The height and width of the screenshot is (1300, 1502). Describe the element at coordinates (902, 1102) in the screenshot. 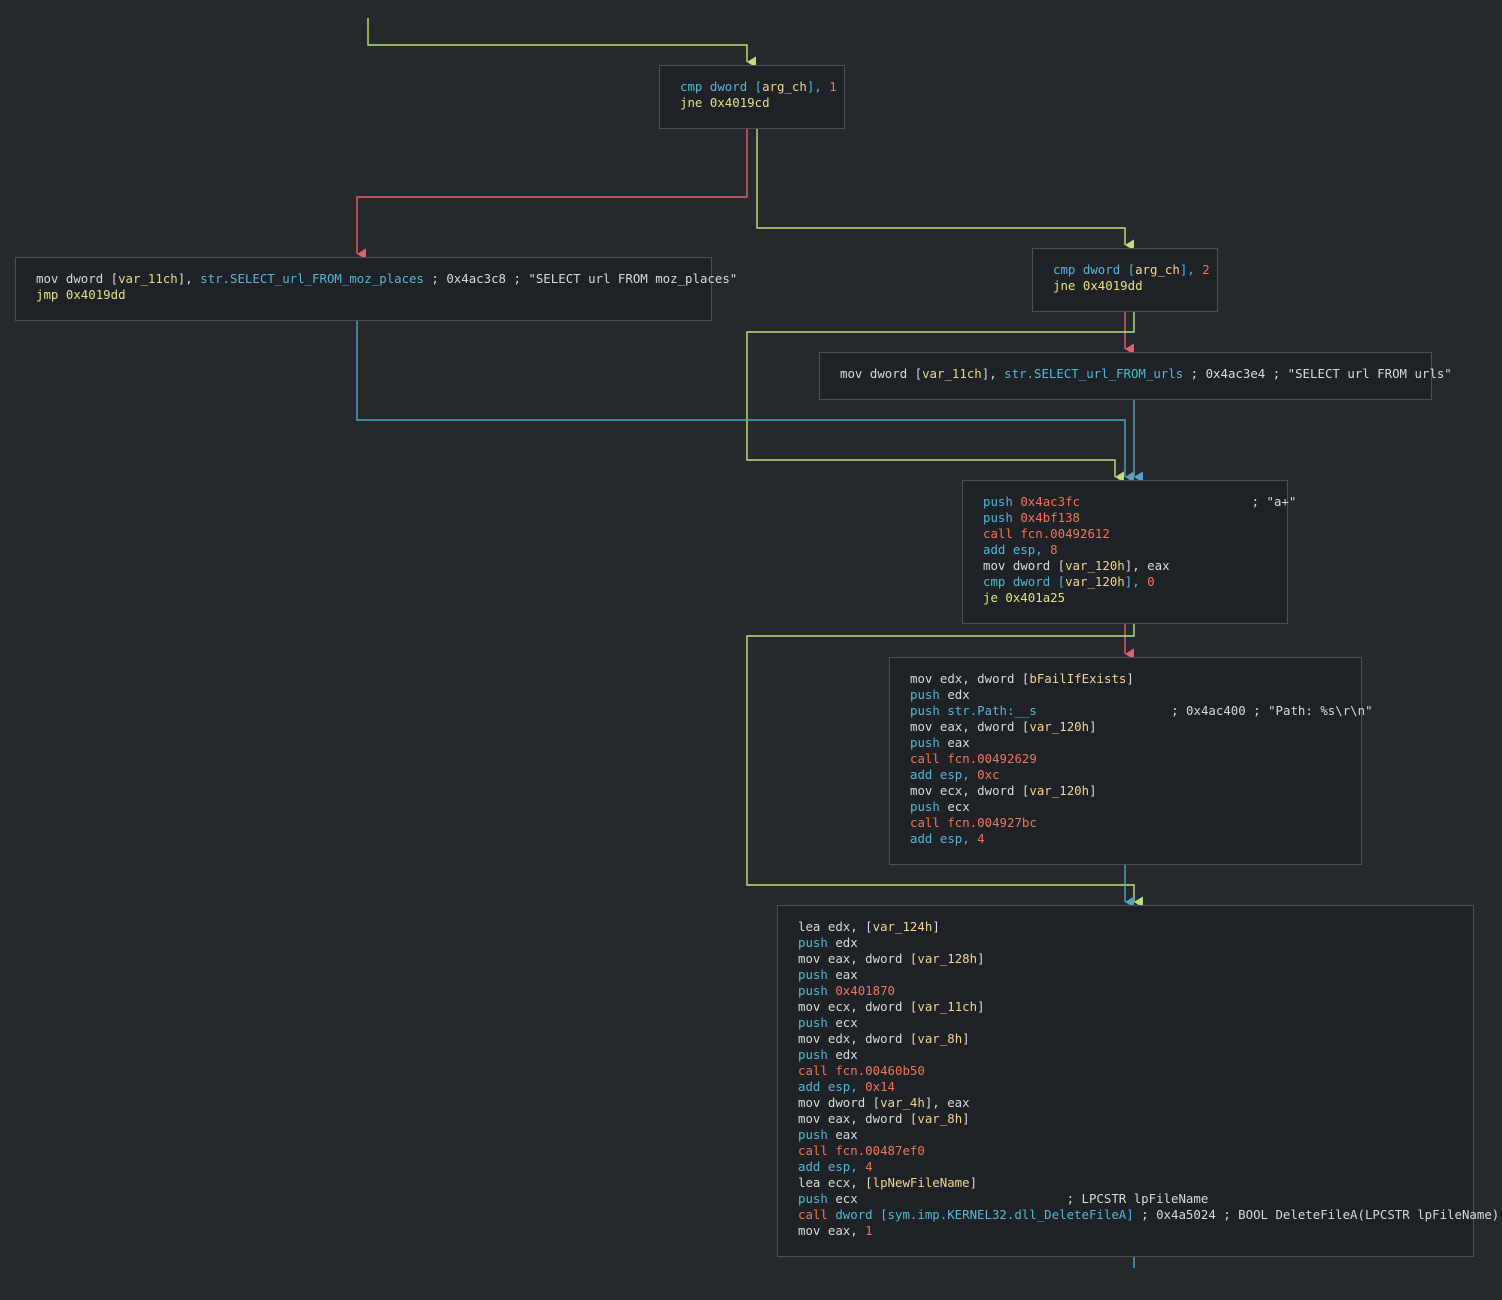

I see `operand: var_4h` at that location.